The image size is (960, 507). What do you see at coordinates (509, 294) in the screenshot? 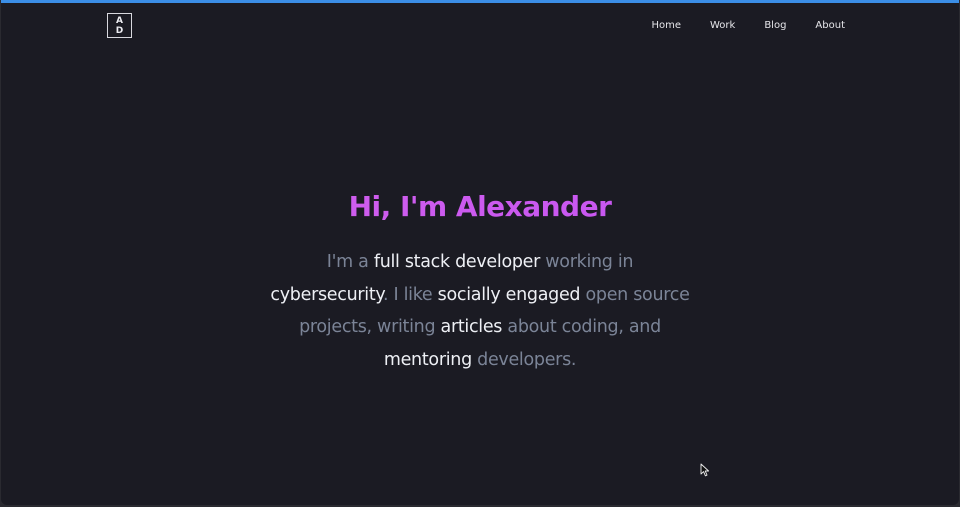
I see `intro-highlight-projects: socially engaged` at bounding box center [509, 294].